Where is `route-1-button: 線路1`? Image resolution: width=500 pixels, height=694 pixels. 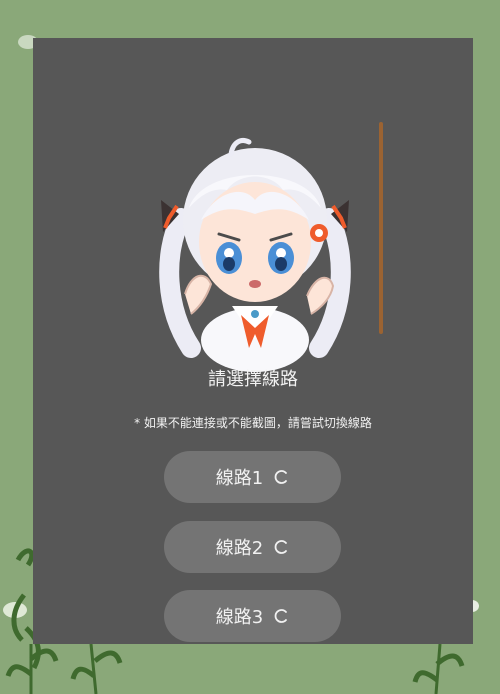 route-1-button: 線路1 is located at coordinates (252, 477).